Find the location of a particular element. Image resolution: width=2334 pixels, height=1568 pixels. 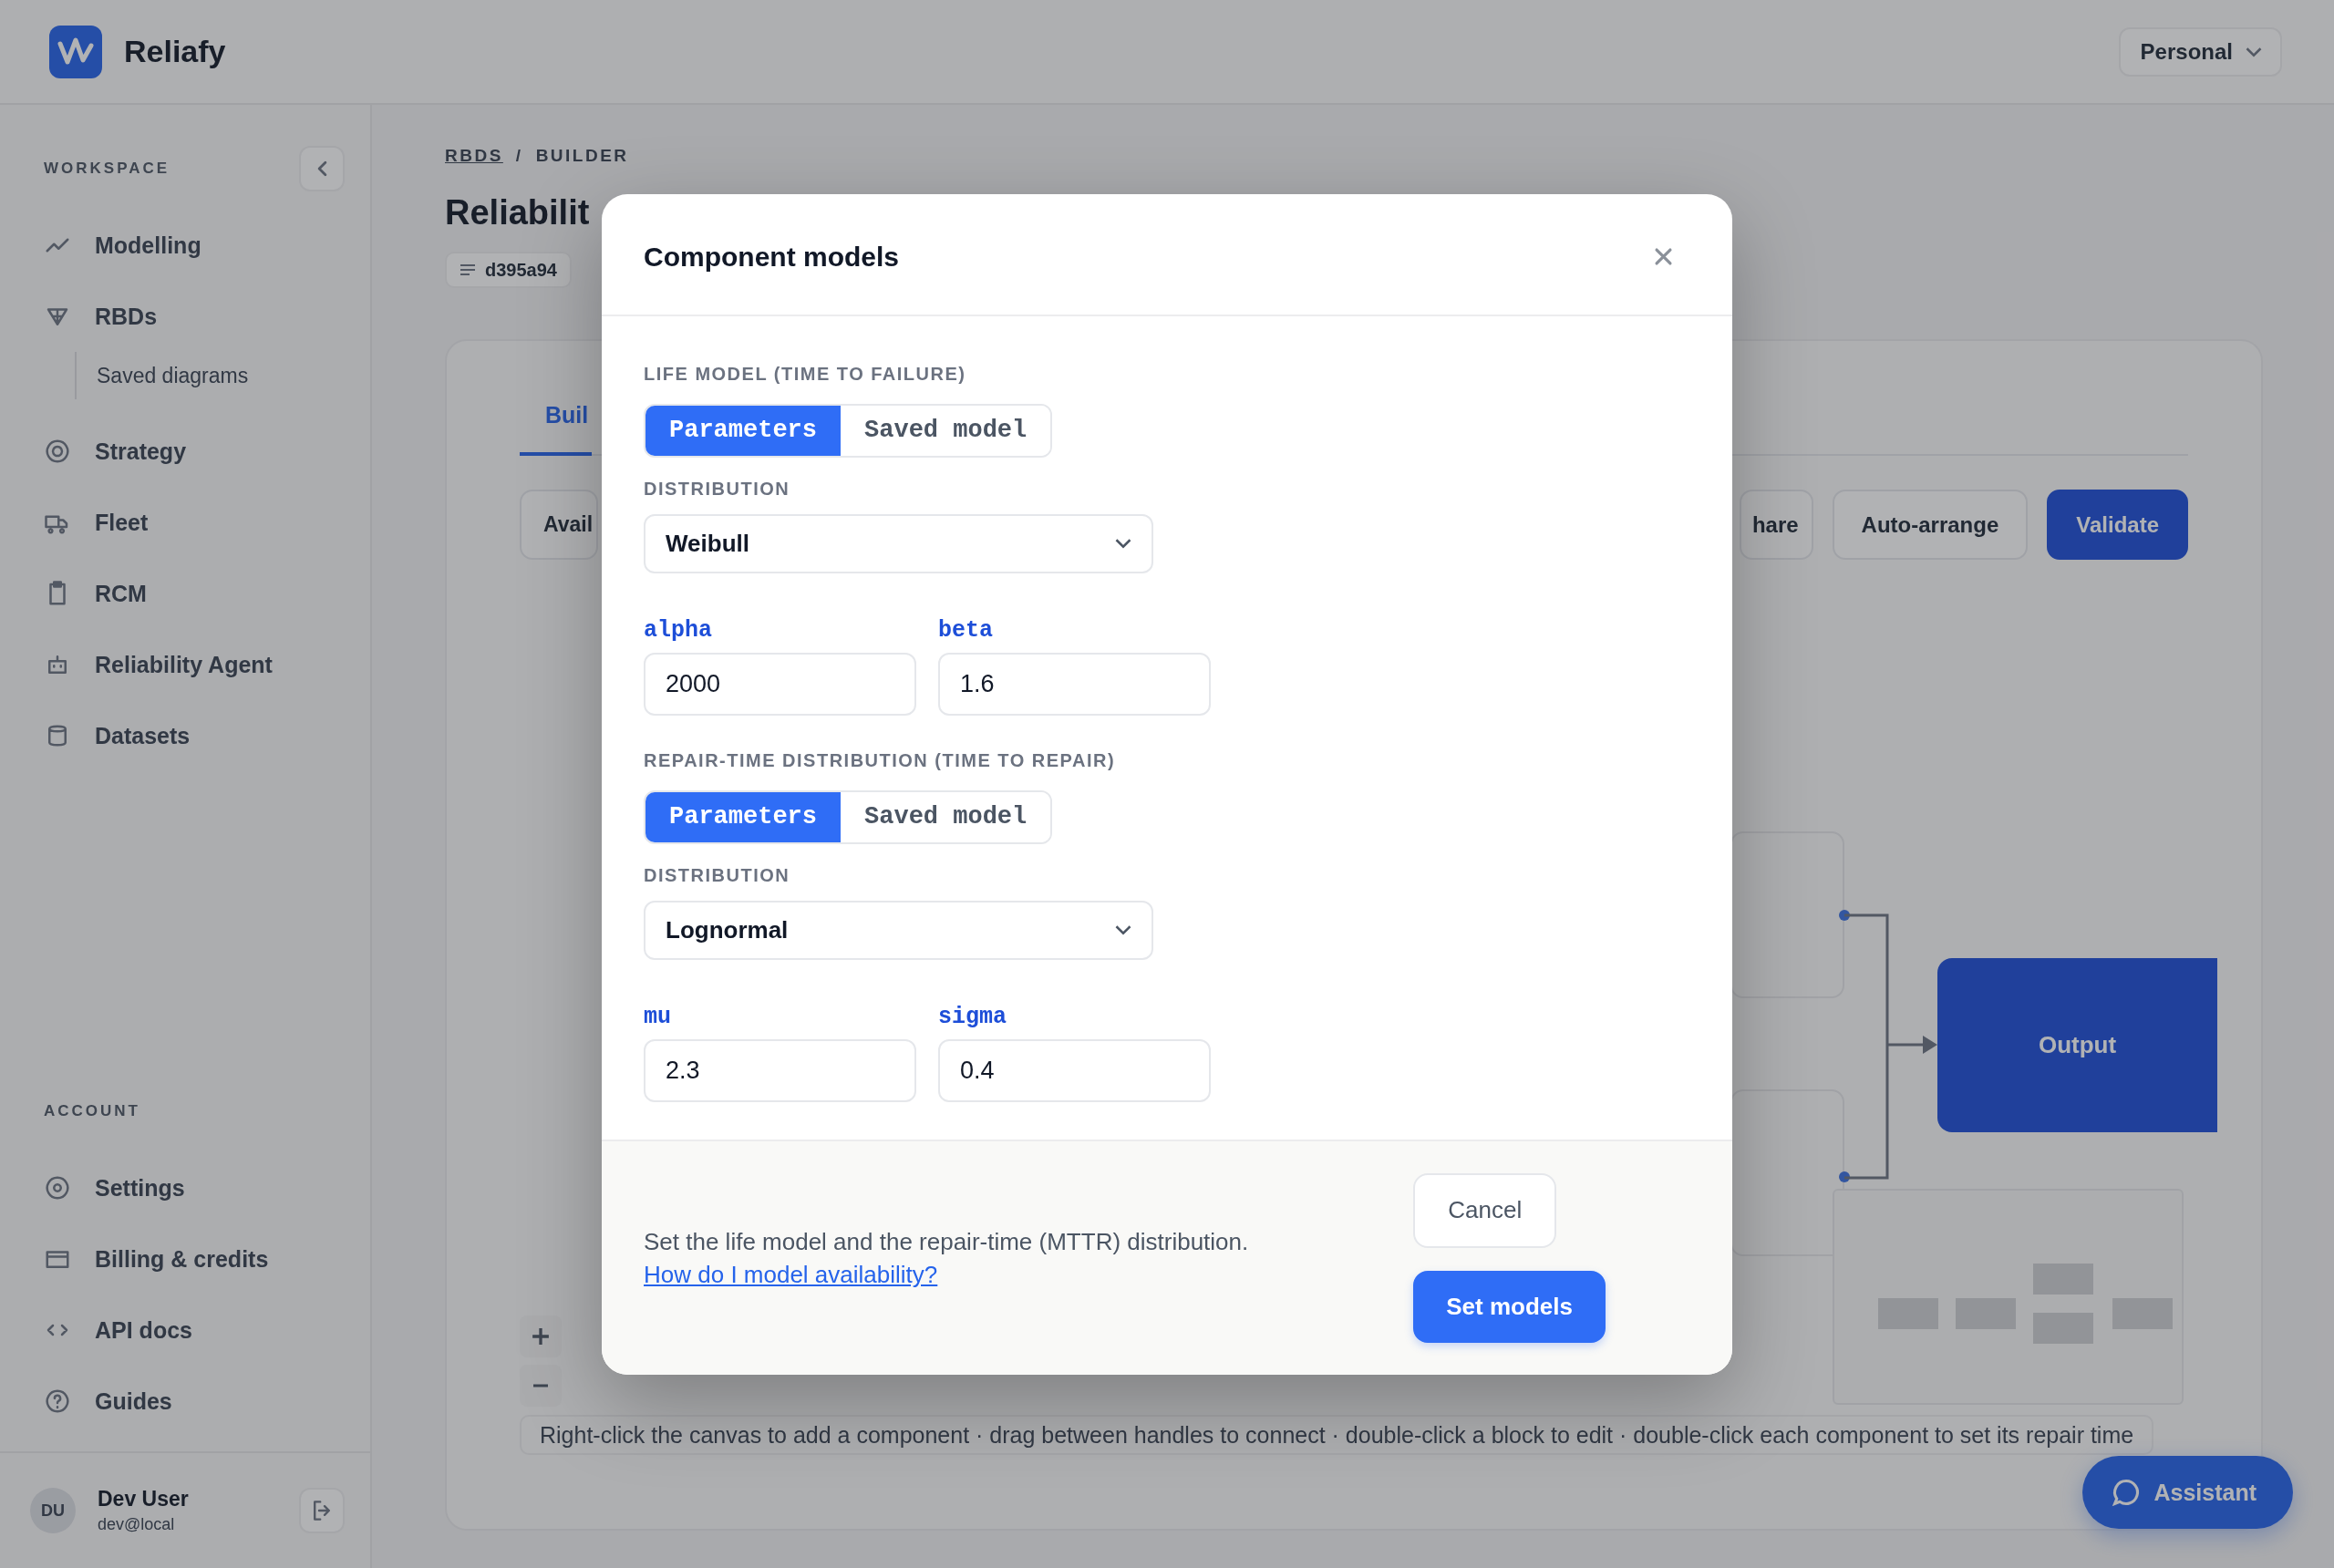

plus-icon is located at coordinates (541, 1336).